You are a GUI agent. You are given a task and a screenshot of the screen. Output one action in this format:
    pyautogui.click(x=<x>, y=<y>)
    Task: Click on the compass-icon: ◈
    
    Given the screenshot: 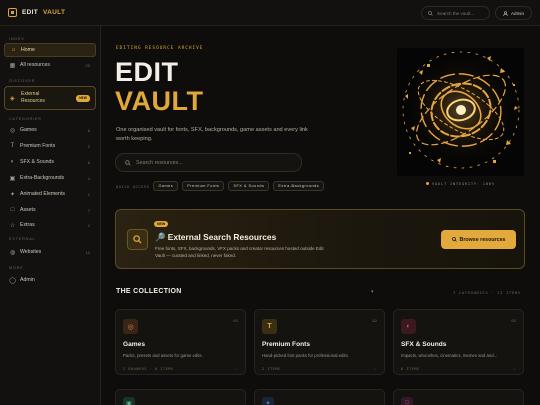 What is the action you would take?
    pyautogui.click(x=12, y=98)
    